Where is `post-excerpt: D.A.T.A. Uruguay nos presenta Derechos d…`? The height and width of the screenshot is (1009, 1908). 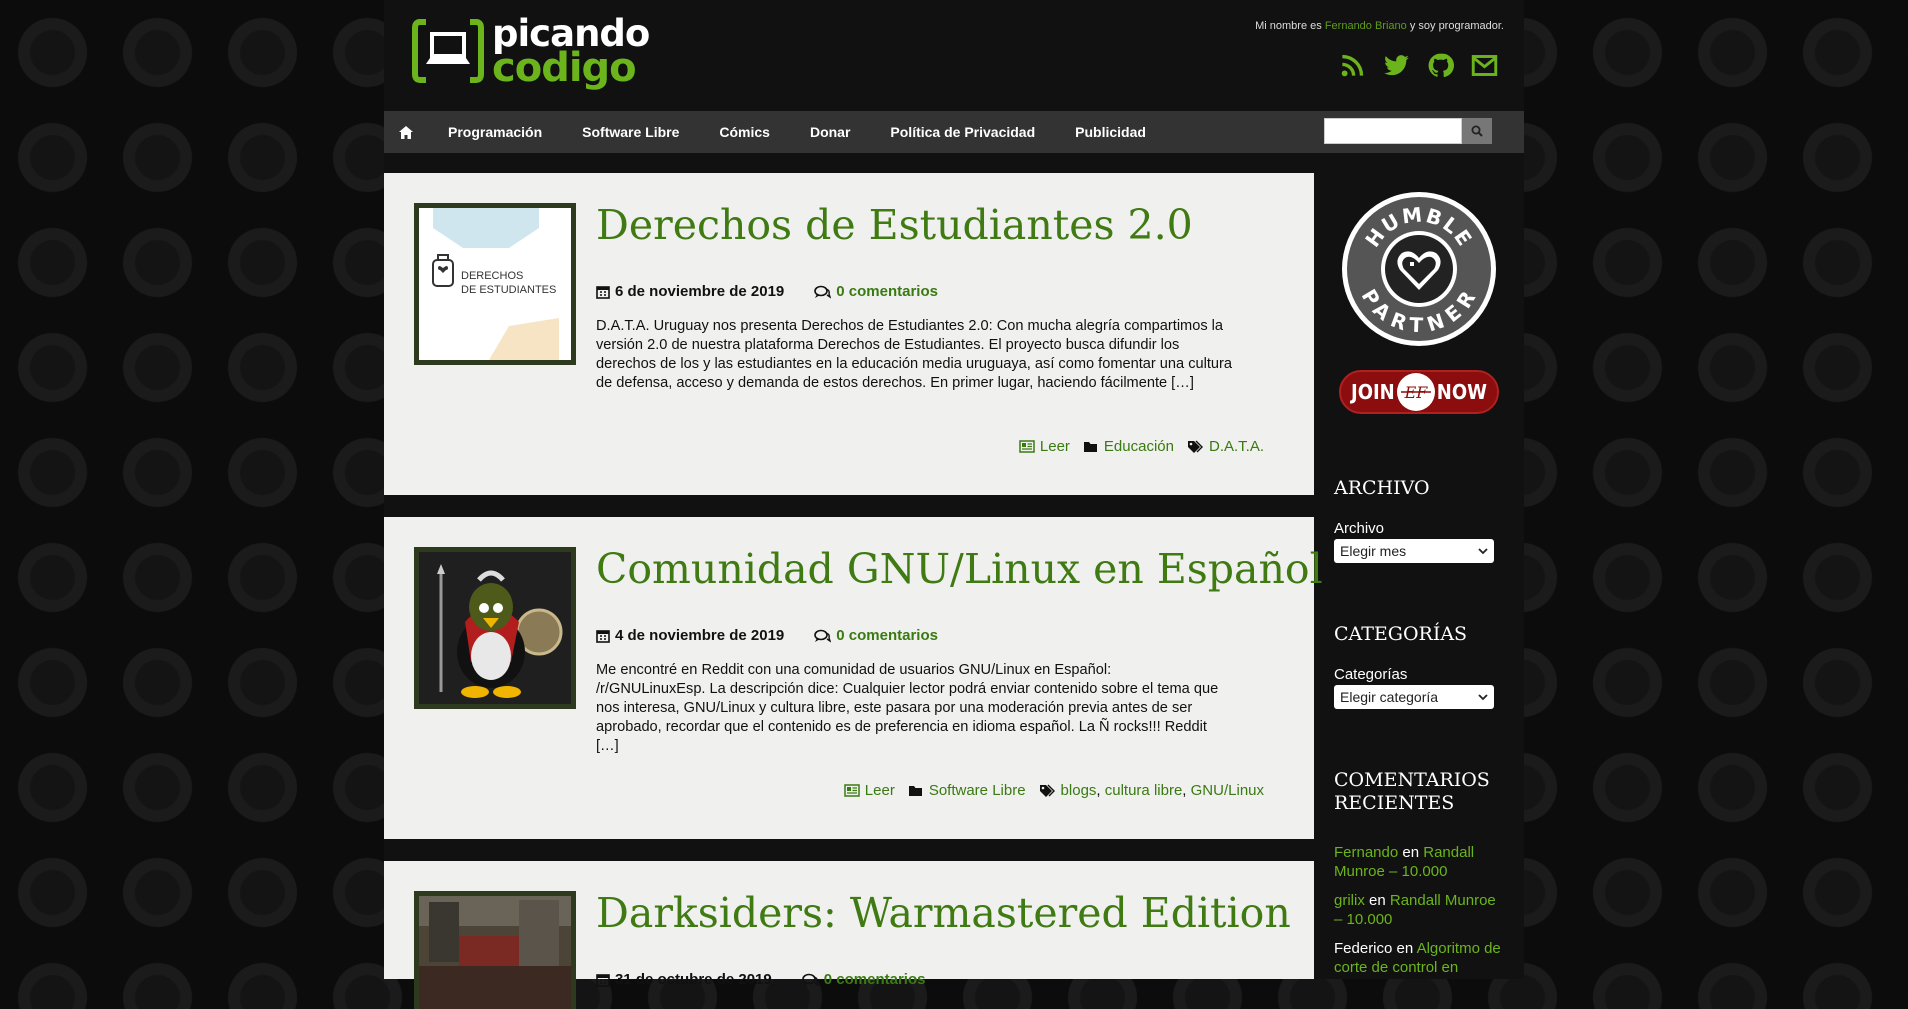
post-excerpt: D.A.T.A. Uruguay nos presenta Derechos d… is located at coordinates (914, 354).